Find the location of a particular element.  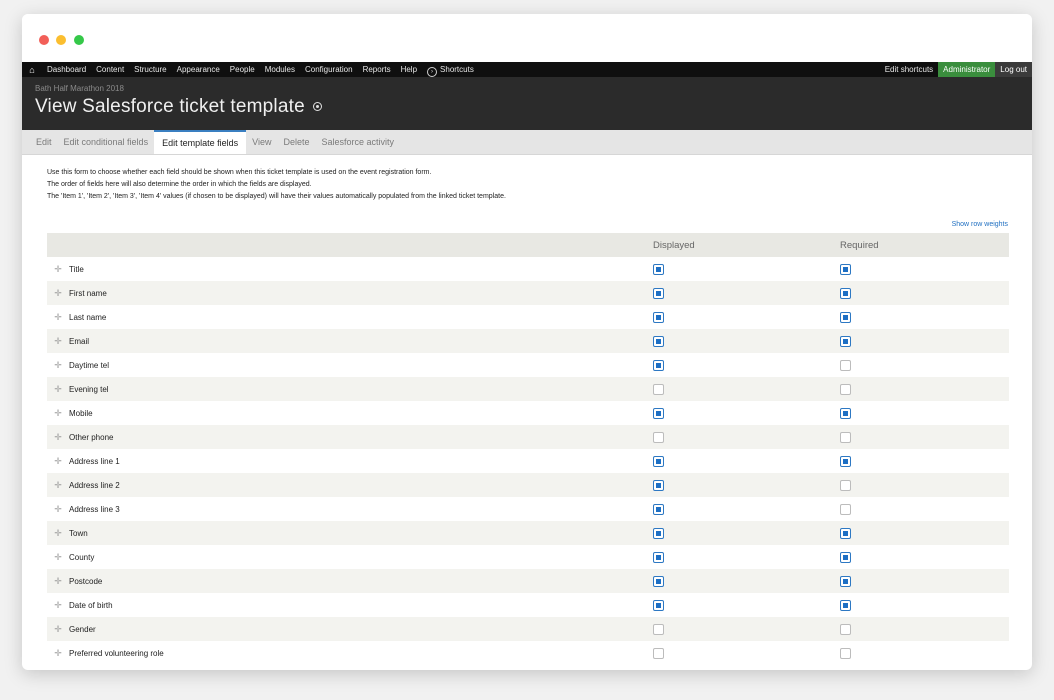

table-row: ✛ Date of birth is located at coordinates (528, 605).